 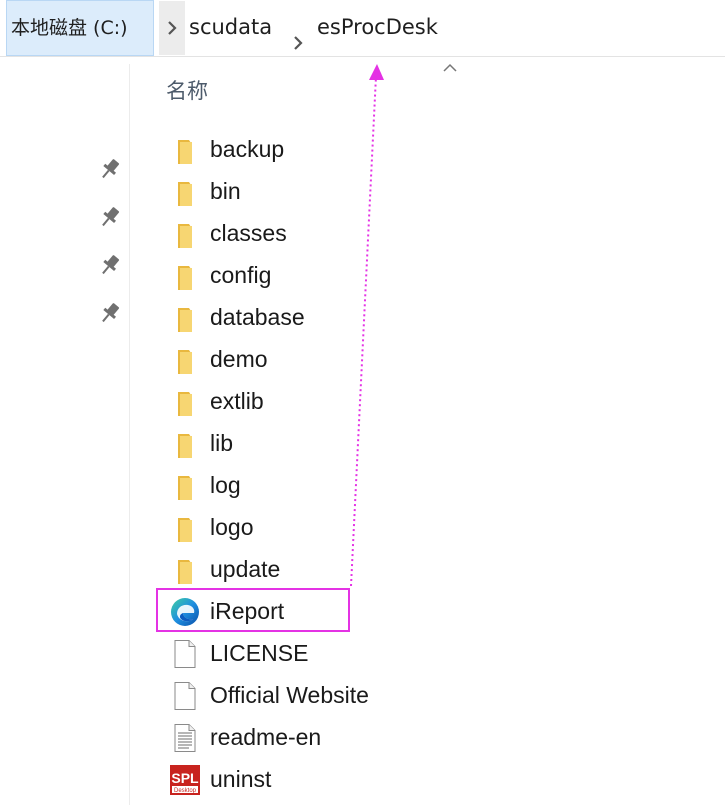 I want to click on file-name: lib, so click(x=222, y=443).